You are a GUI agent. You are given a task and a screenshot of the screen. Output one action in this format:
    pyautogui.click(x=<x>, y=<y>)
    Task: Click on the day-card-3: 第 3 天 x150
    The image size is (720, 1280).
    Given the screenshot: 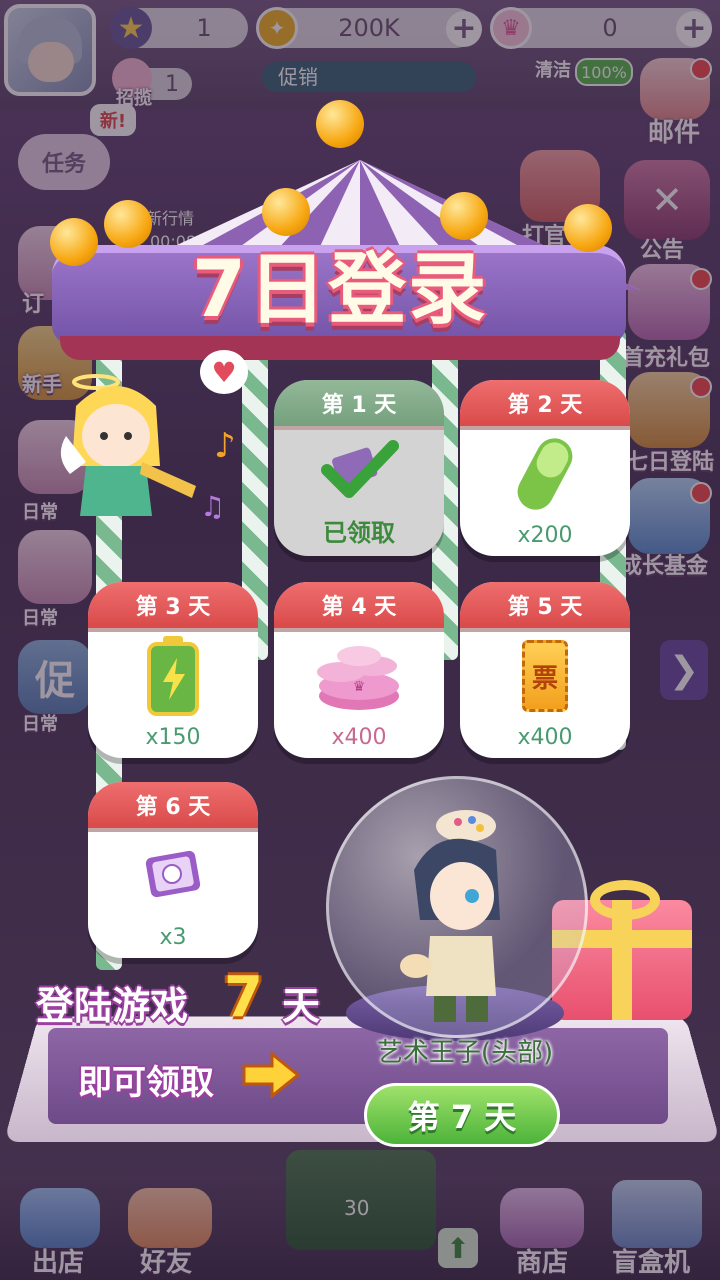 What is the action you would take?
    pyautogui.click(x=173, y=670)
    